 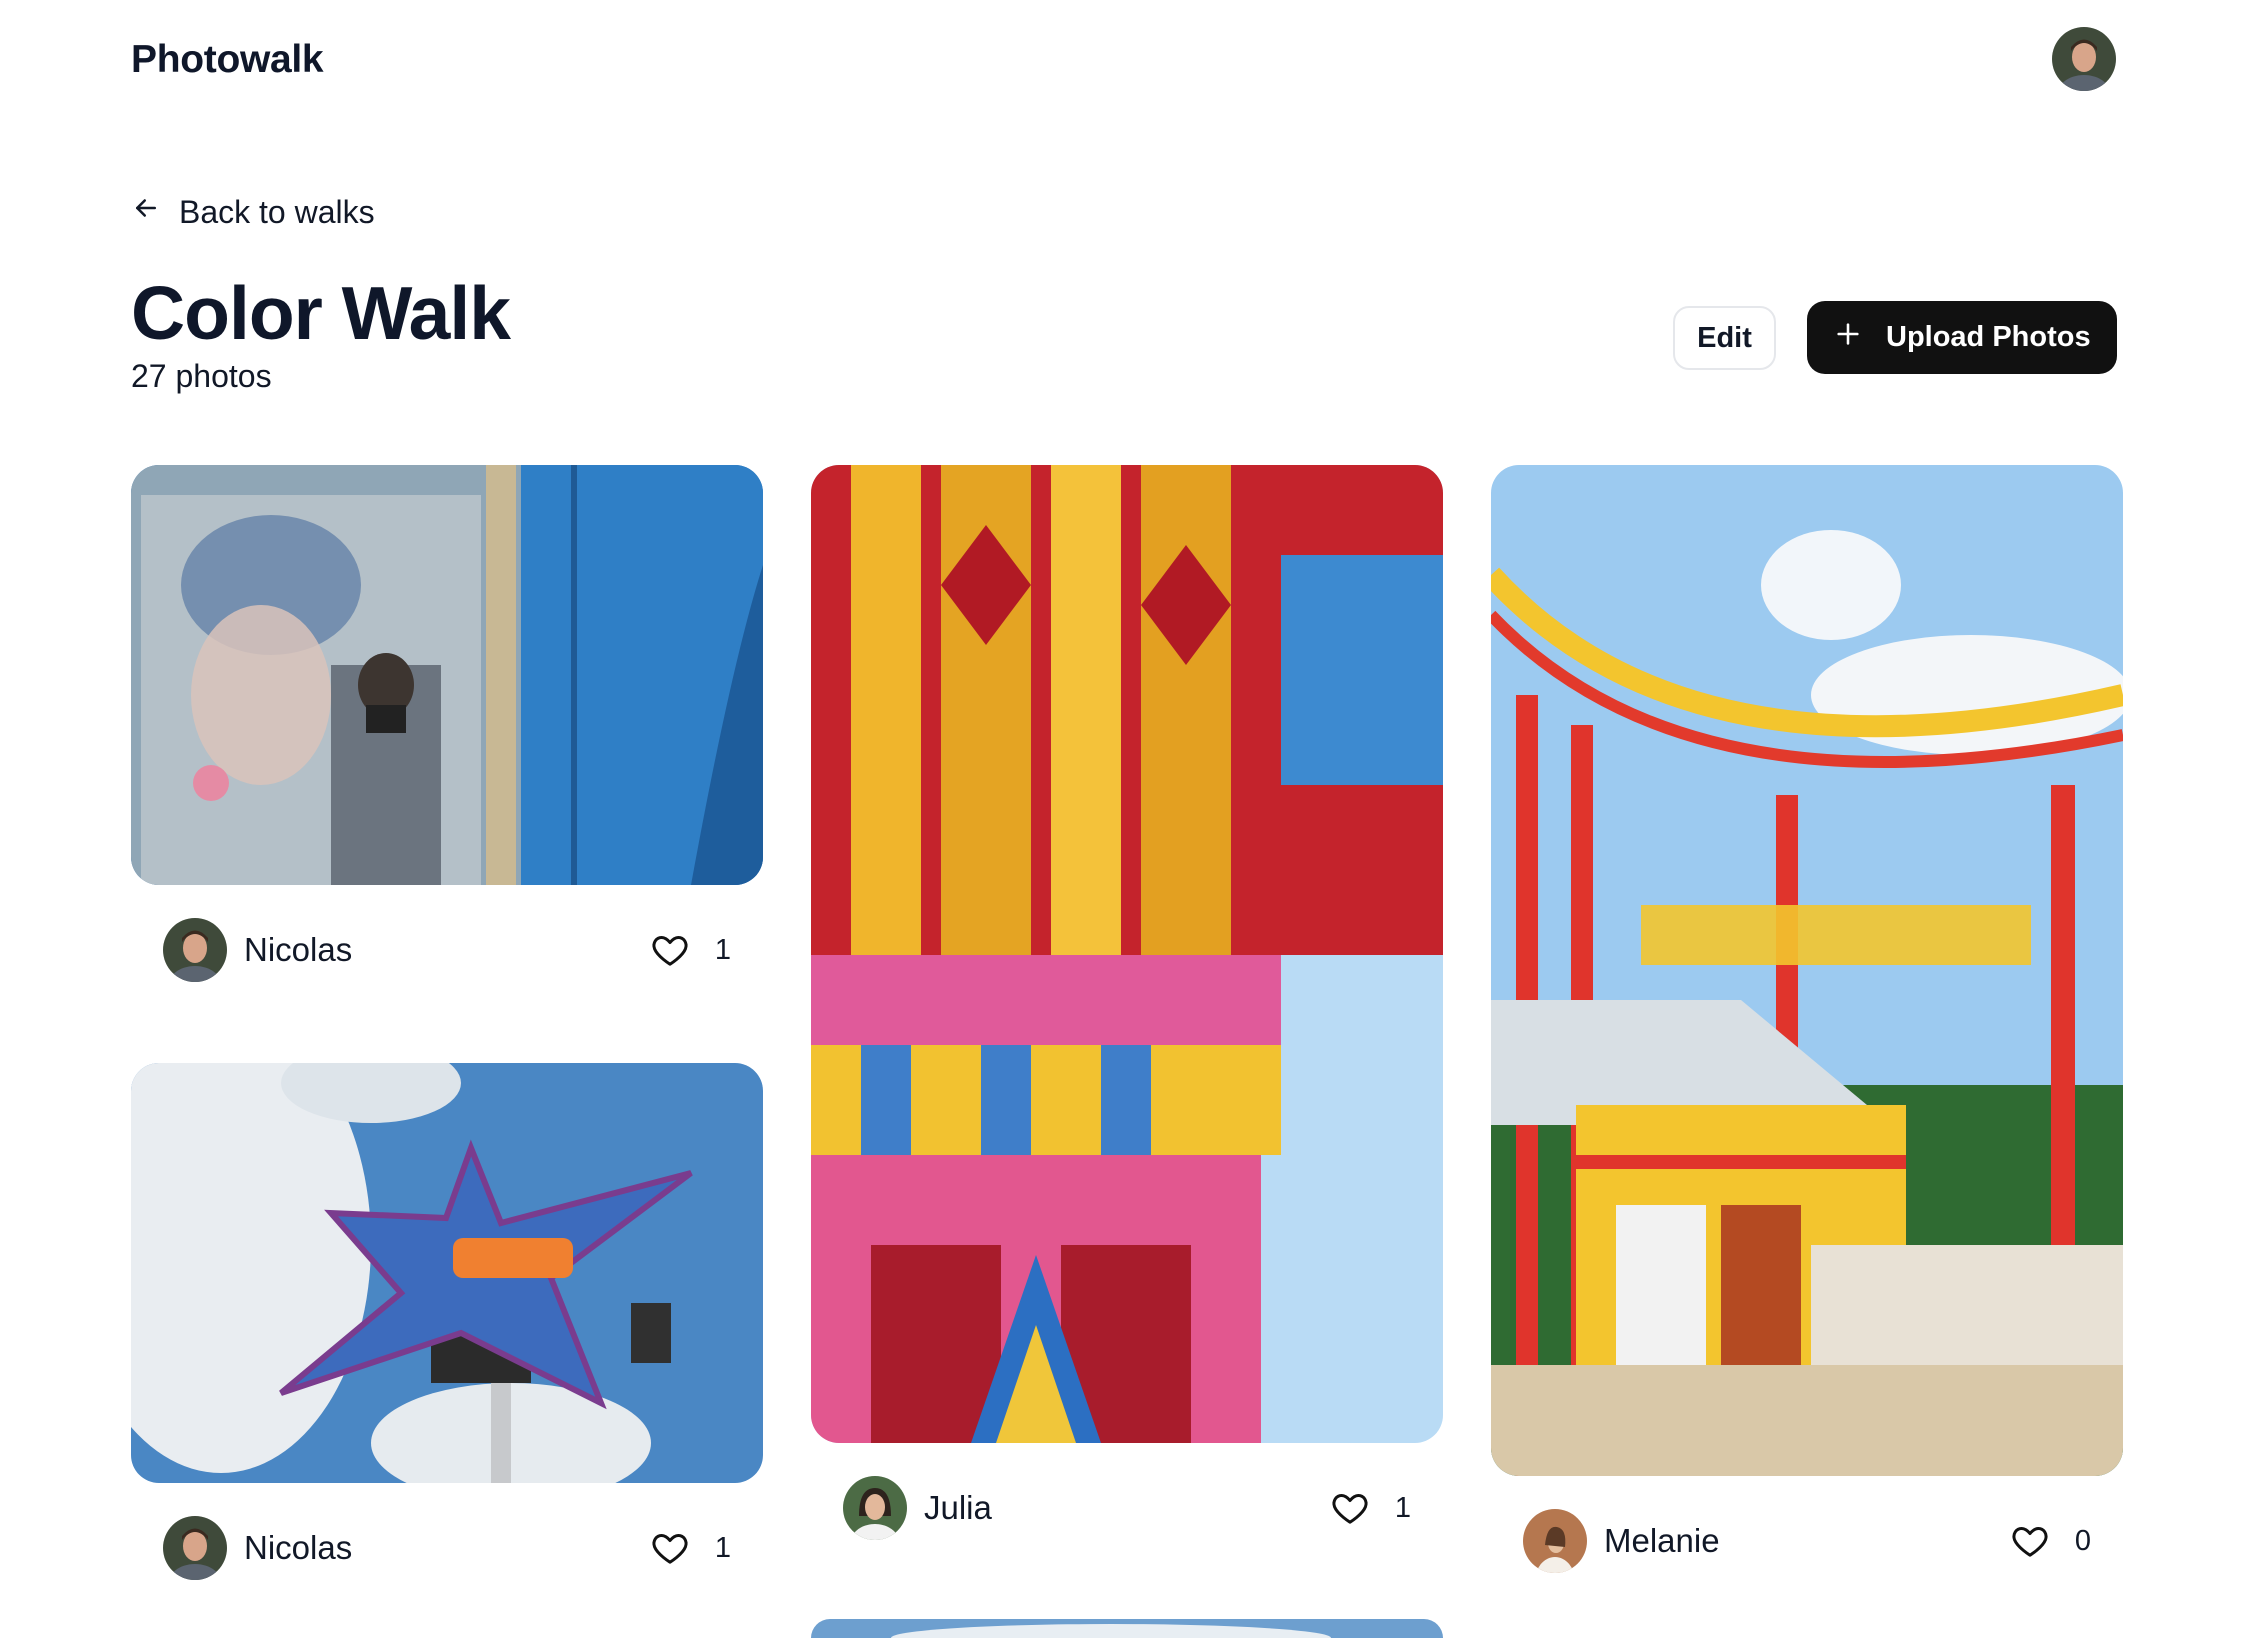 I want to click on upload-photos-label: Upload Photos, so click(x=1988, y=337).